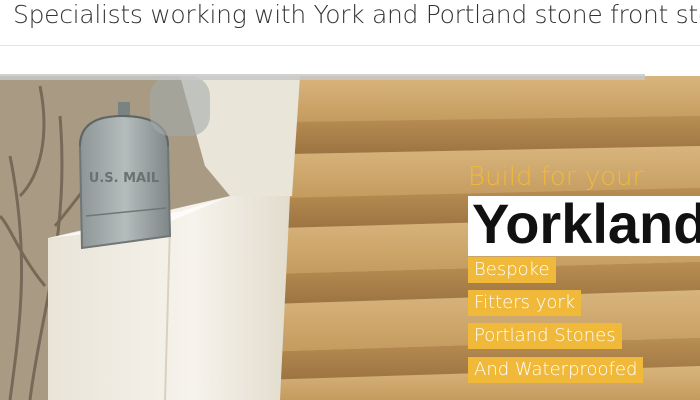 The height and width of the screenshot is (400, 700). What do you see at coordinates (556, 177) in the screenshot?
I see `hero-lead-text: Build for your` at bounding box center [556, 177].